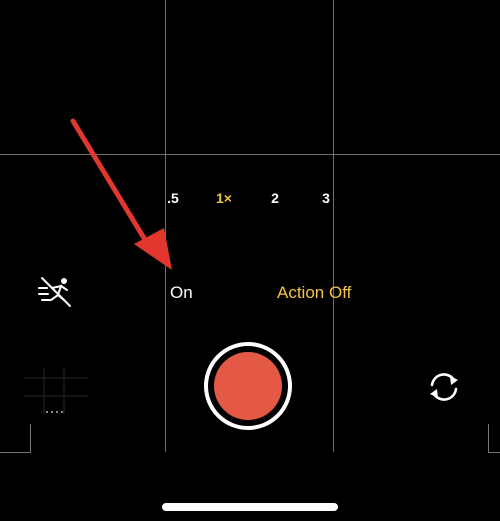 This screenshot has width=500, height=521. What do you see at coordinates (173, 198) in the screenshot?
I see `zoom-option-0-5: .5` at bounding box center [173, 198].